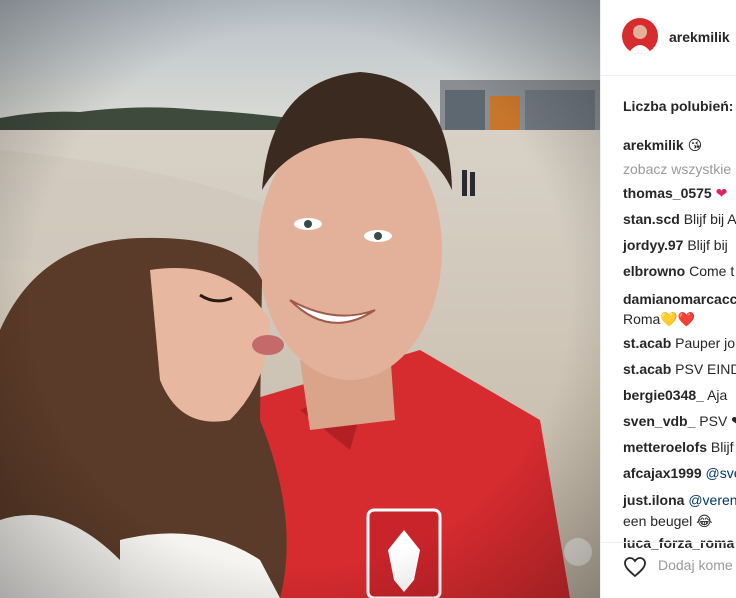  What do you see at coordinates (712, 271) in the screenshot?
I see `comment-text: Come t` at bounding box center [712, 271].